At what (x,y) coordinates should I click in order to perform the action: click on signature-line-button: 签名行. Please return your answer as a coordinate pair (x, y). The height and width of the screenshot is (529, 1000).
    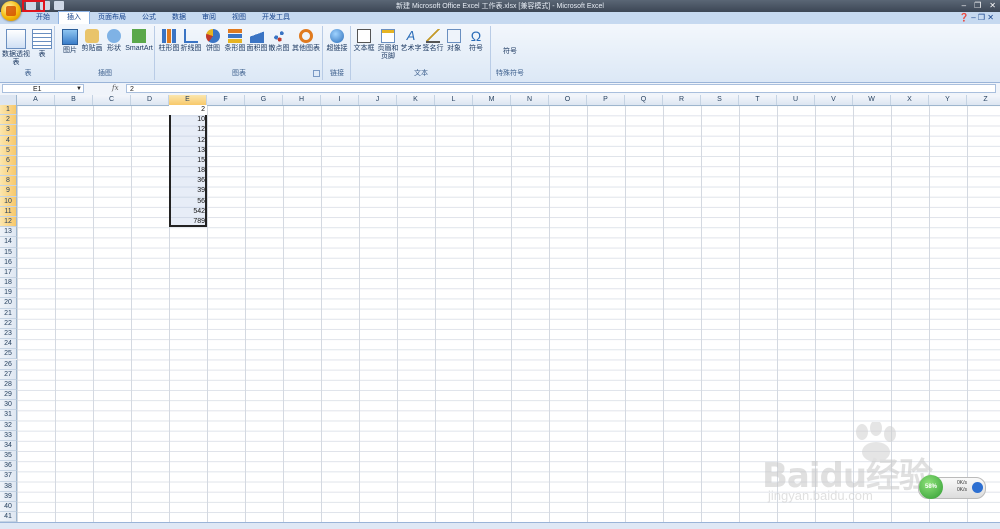
    Looking at the image, I should click on (433, 41).